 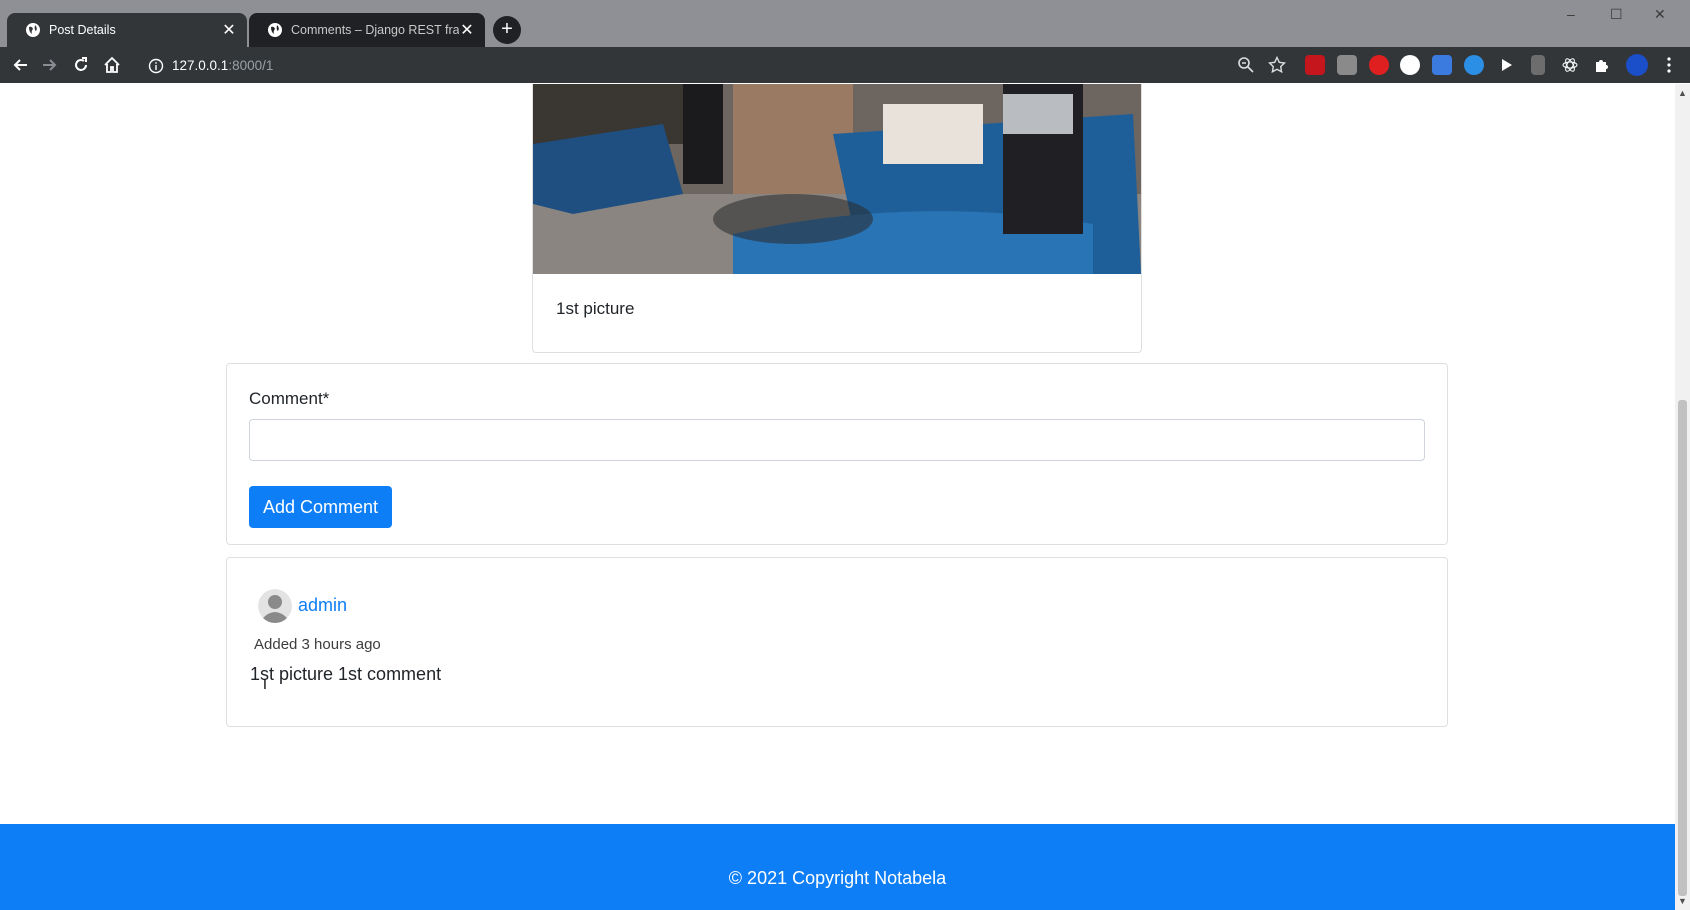 I want to click on scroll-thumb, so click(x=1682, y=648).